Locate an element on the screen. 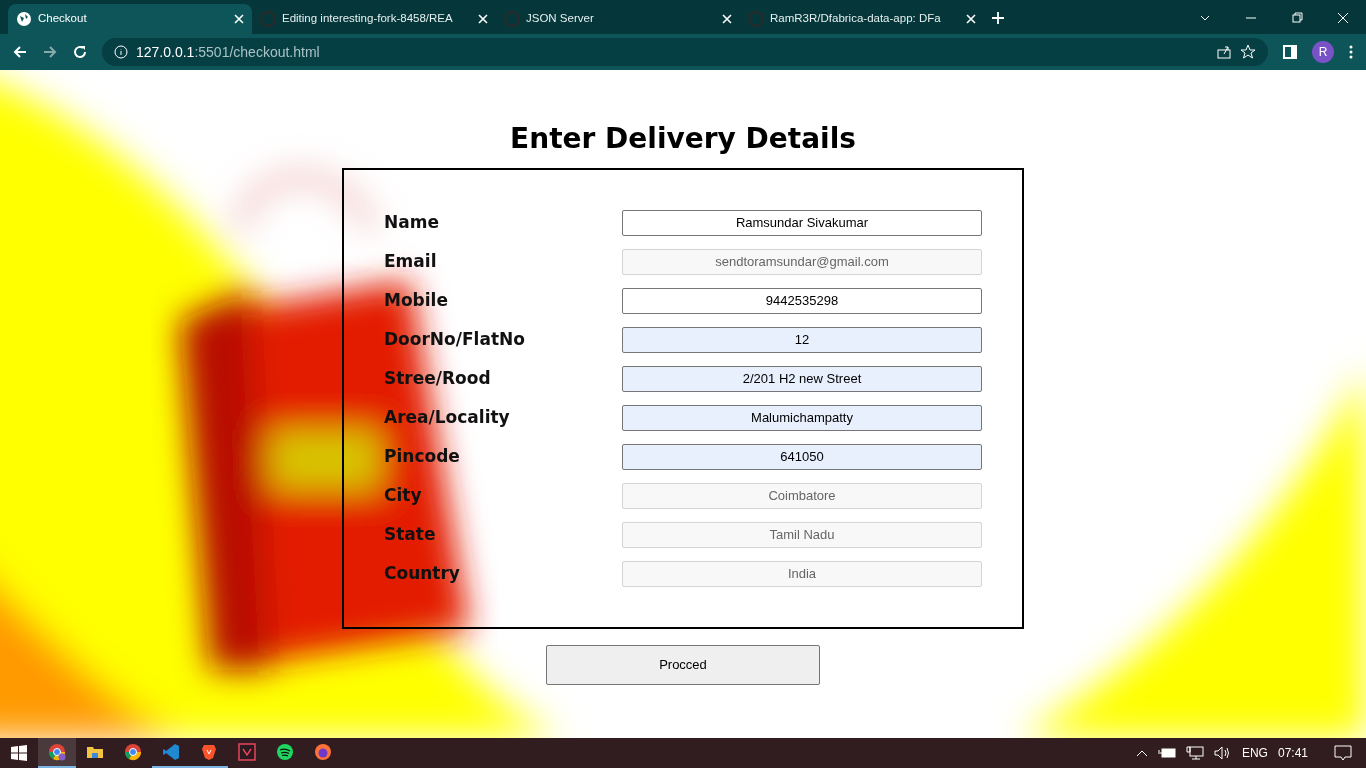 This screenshot has height=768, width=1366. back-icon is located at coordinates (20, 52).